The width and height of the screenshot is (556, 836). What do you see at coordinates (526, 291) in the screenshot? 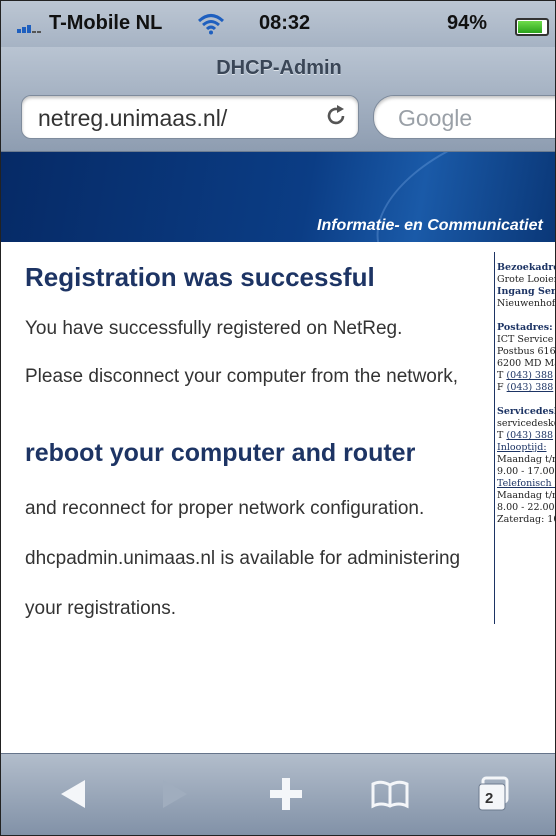
I see `entrance-label: Ingang Servi` at bounding box center [526, 291].